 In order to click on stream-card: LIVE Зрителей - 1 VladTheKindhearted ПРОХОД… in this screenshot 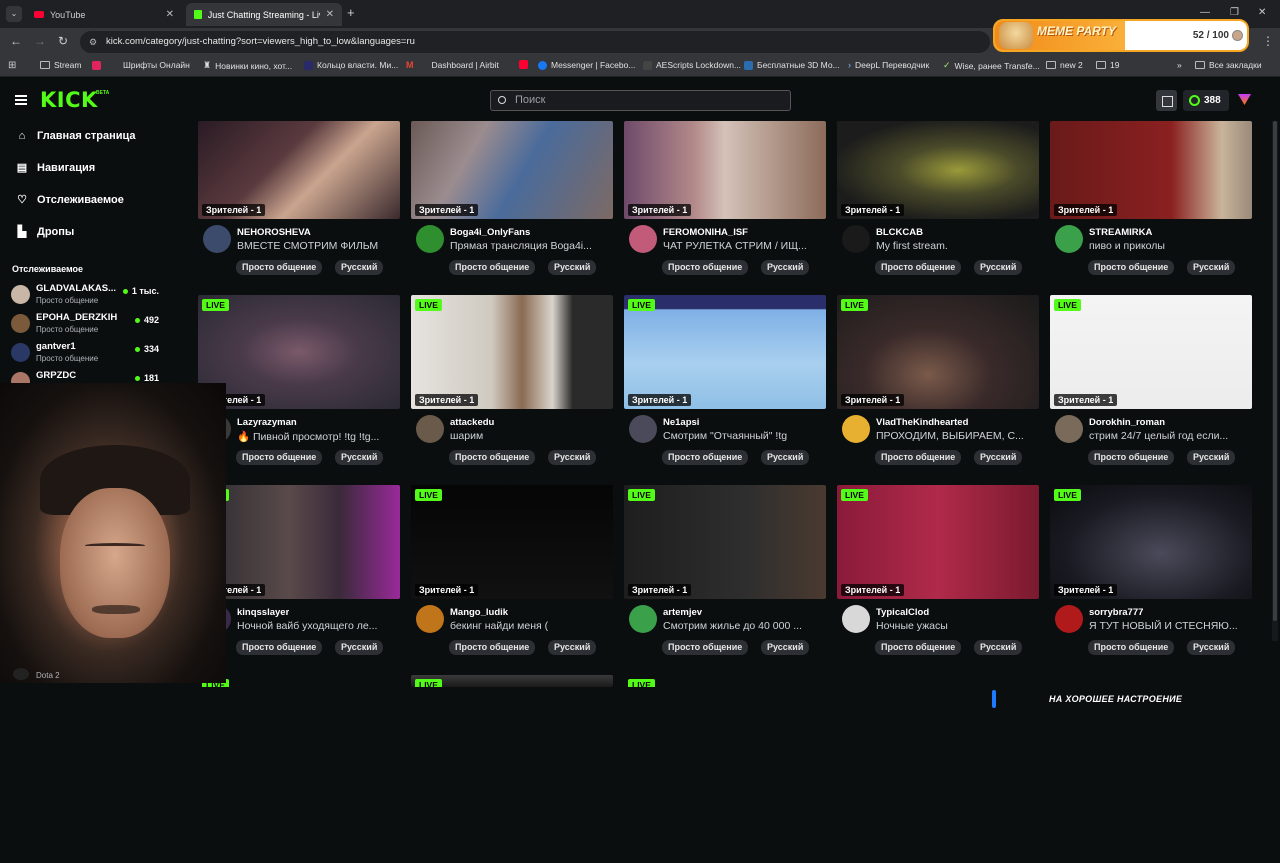, I will do `click(938, 389)`.